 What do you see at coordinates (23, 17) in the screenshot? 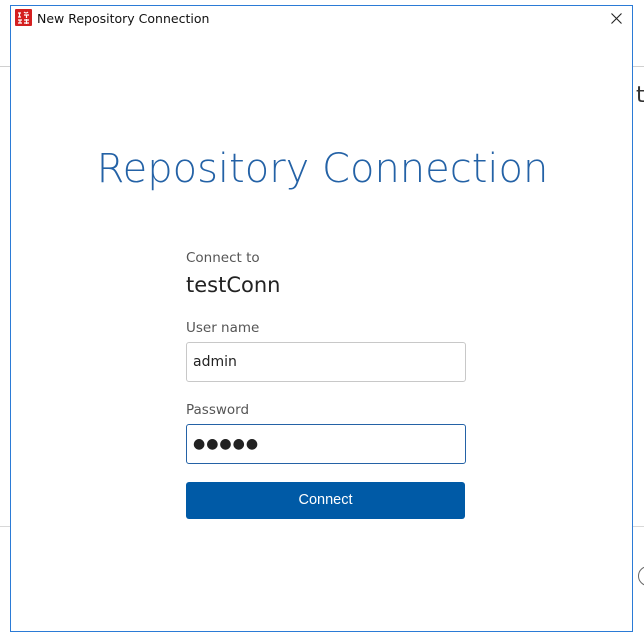
I see `app-logo-icon` at bounding box center [23, 17].